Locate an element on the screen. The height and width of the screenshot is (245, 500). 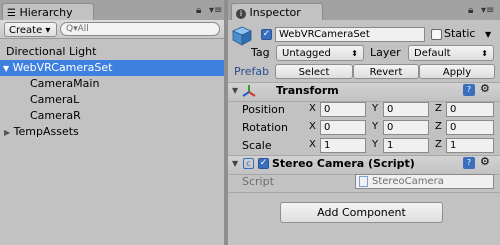
hierarchy-lock-icon: 🔒︎ is located at coordinates (198, 10).